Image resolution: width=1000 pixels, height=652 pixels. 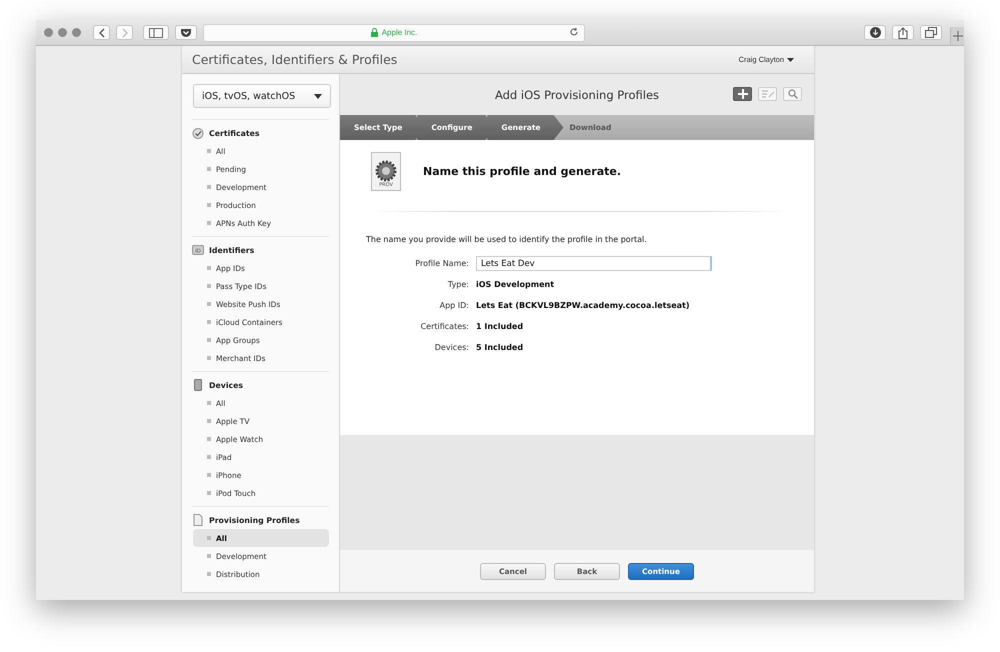 I want to click on pocket-button, so click(x=186, y=32).